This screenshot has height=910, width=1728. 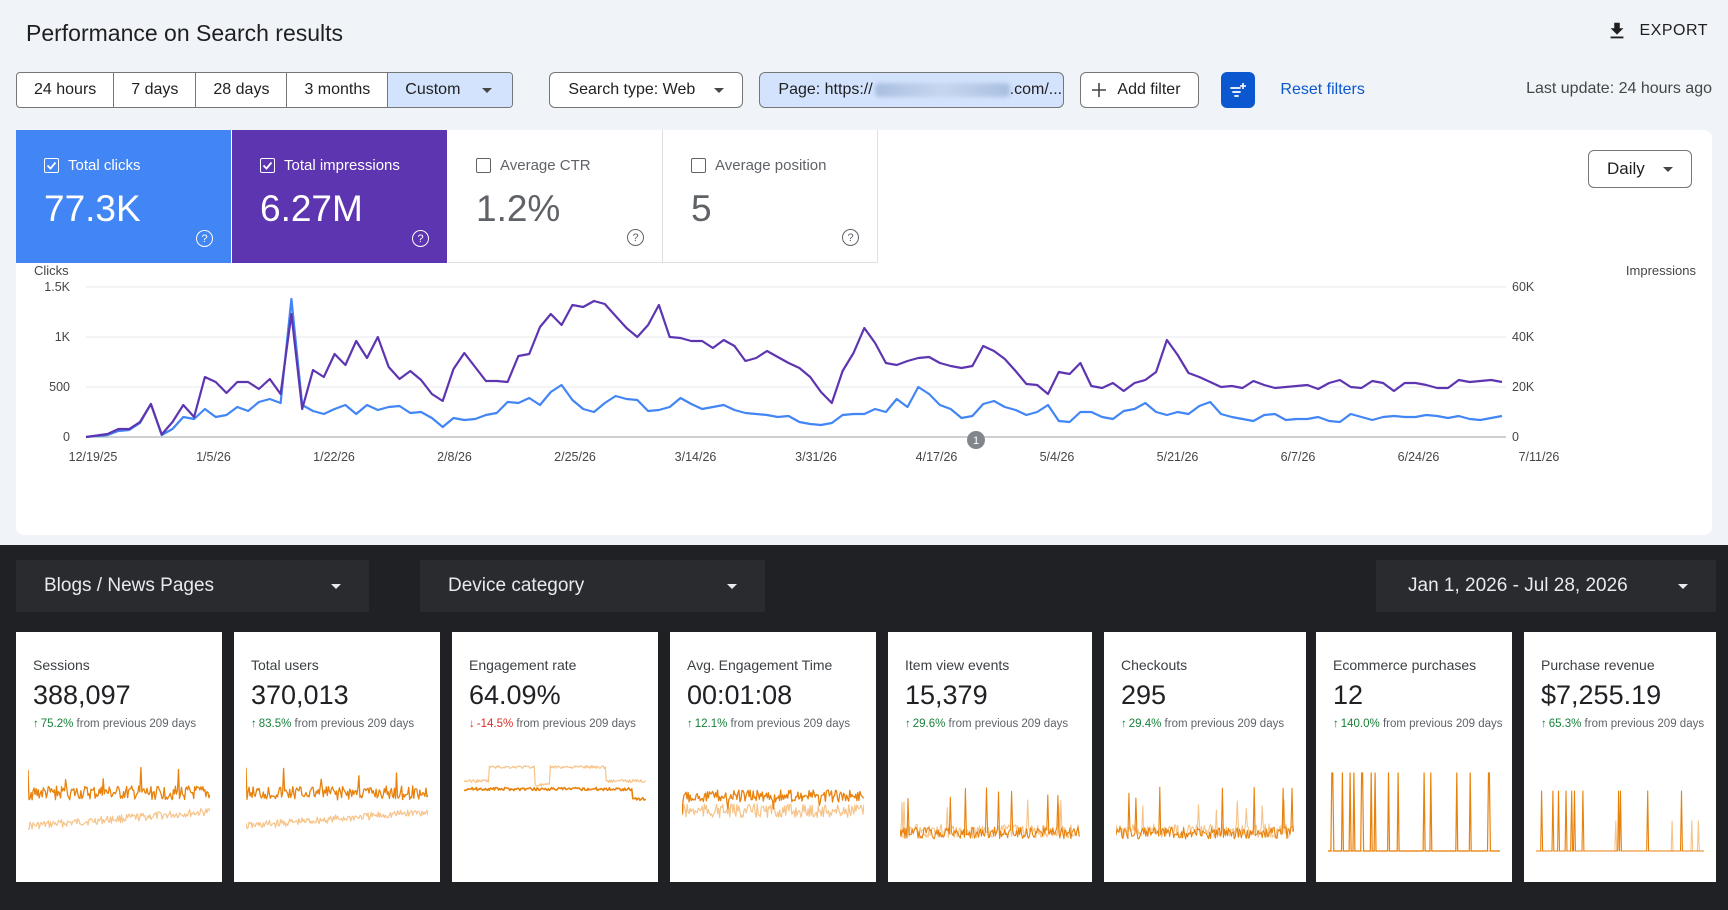 I want to click on kpi-value: 295, so click(x=1144, y=695).